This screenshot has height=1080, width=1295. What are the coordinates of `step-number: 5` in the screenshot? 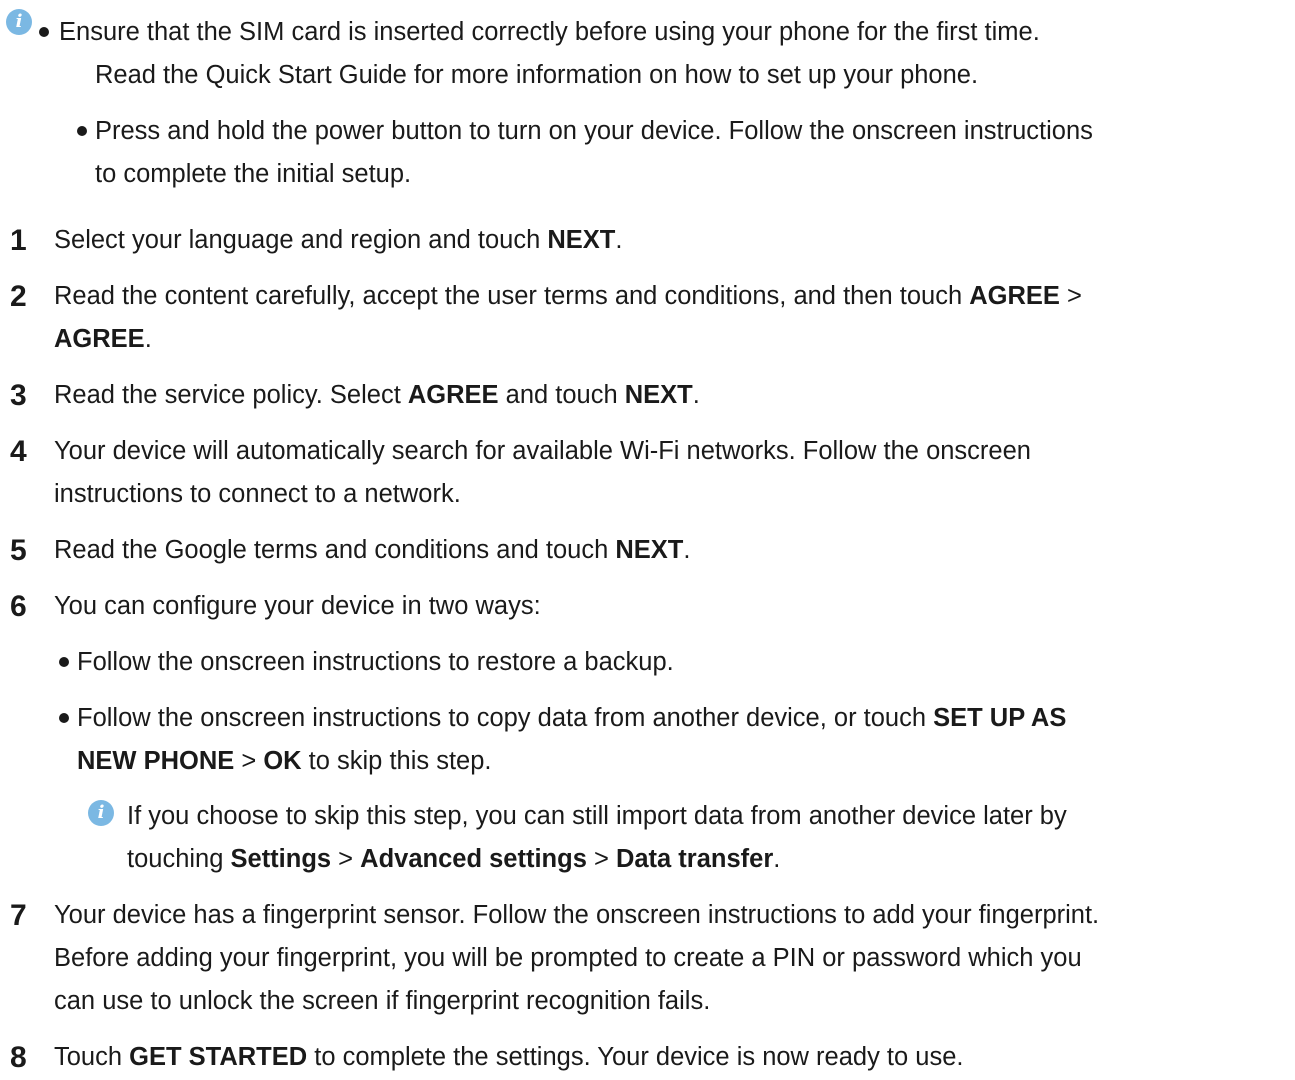 It's located at (18, 550).